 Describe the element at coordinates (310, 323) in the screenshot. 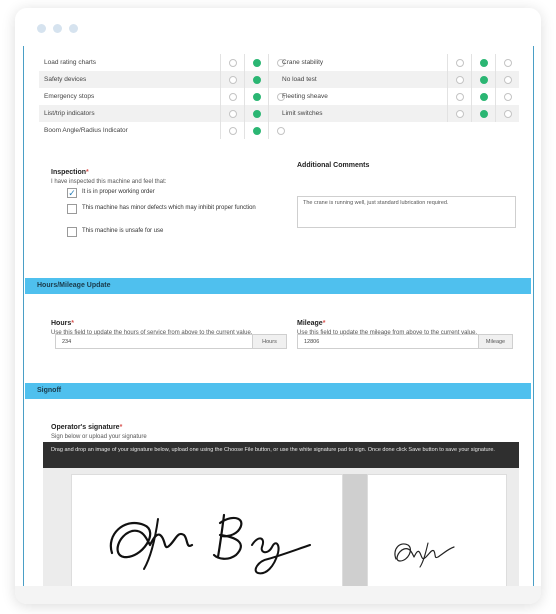

I see `mileage-label: Mileage` at that location.